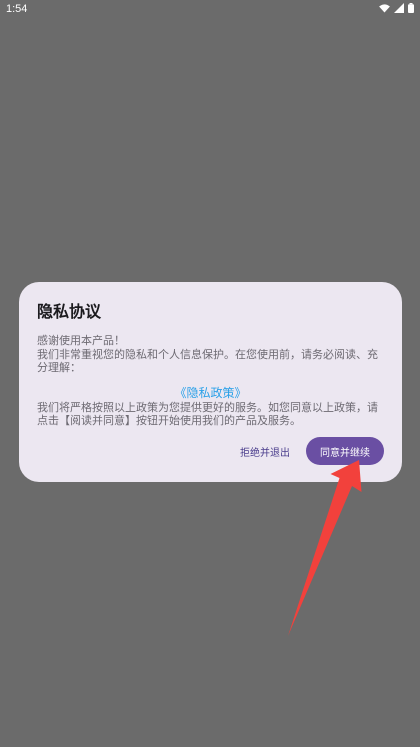 The height and width of the screenshot is (747, 420). What do you see at coordinates (81, 340) in the screenshot?
I see `greeting-text: 感谢使用本产品！` at bounding box center [81, 340].